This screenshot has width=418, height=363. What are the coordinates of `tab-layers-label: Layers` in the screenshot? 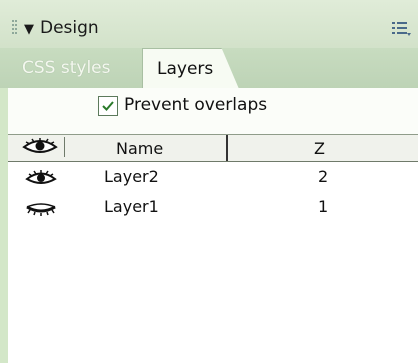 It's located at (185, 69).